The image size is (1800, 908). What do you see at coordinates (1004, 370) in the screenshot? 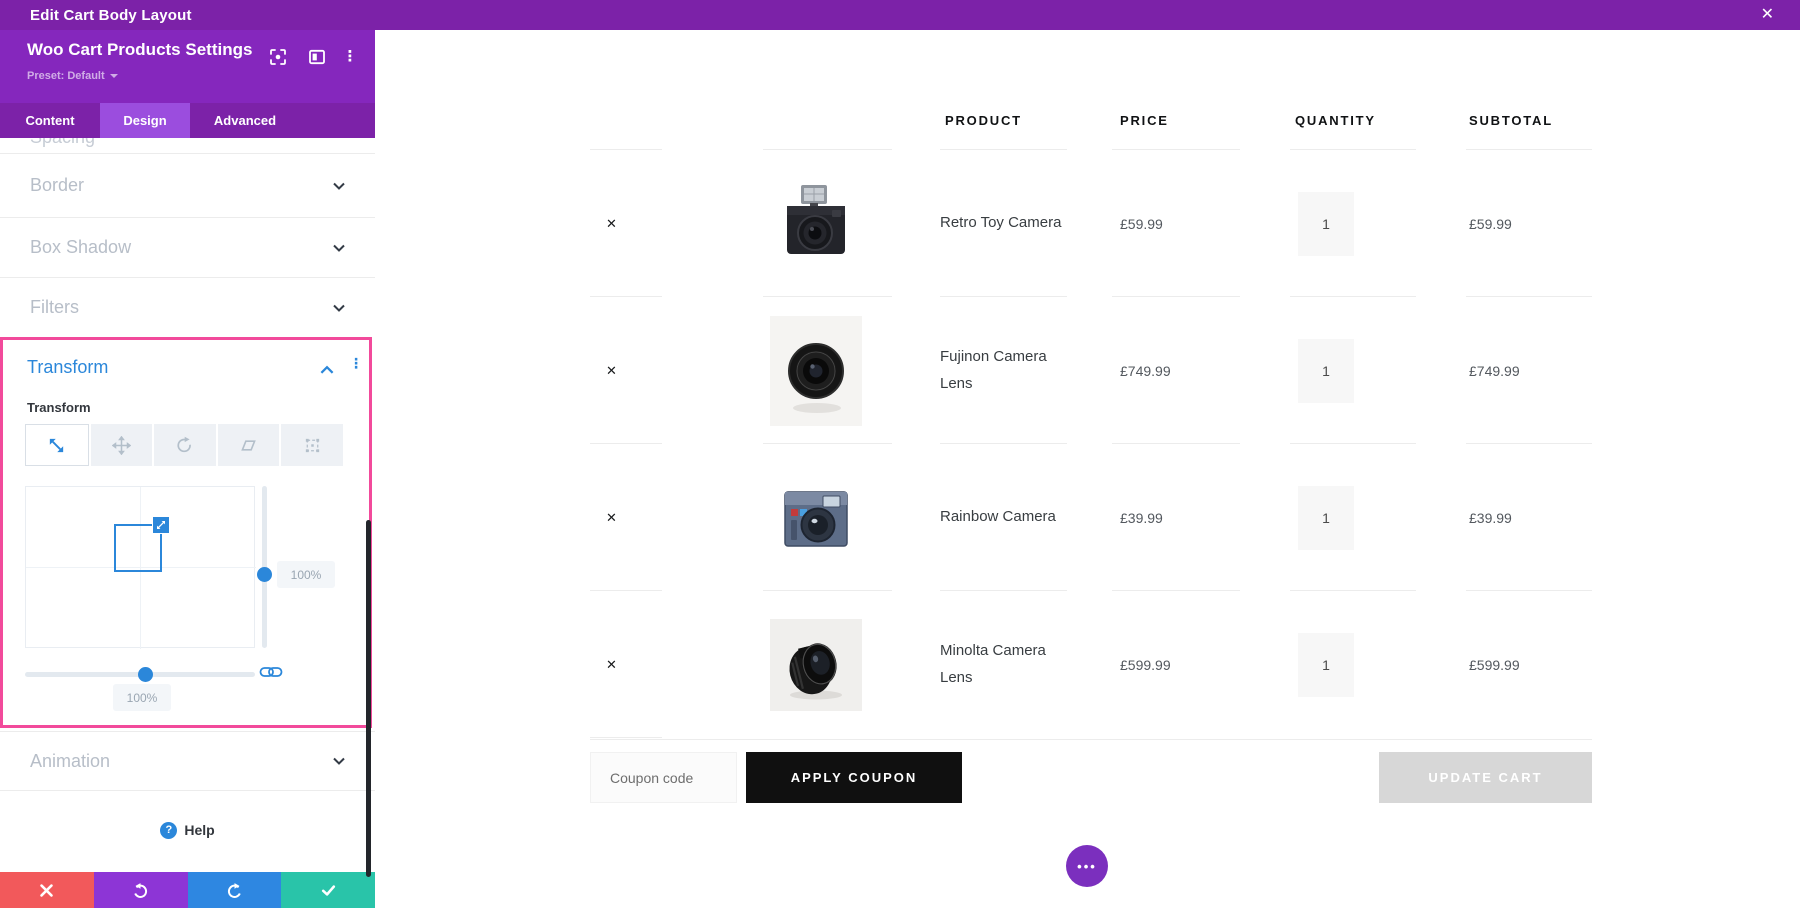
I see `product-name-link: Fujinon Camera Lens` at bounding box center [1004, 370].